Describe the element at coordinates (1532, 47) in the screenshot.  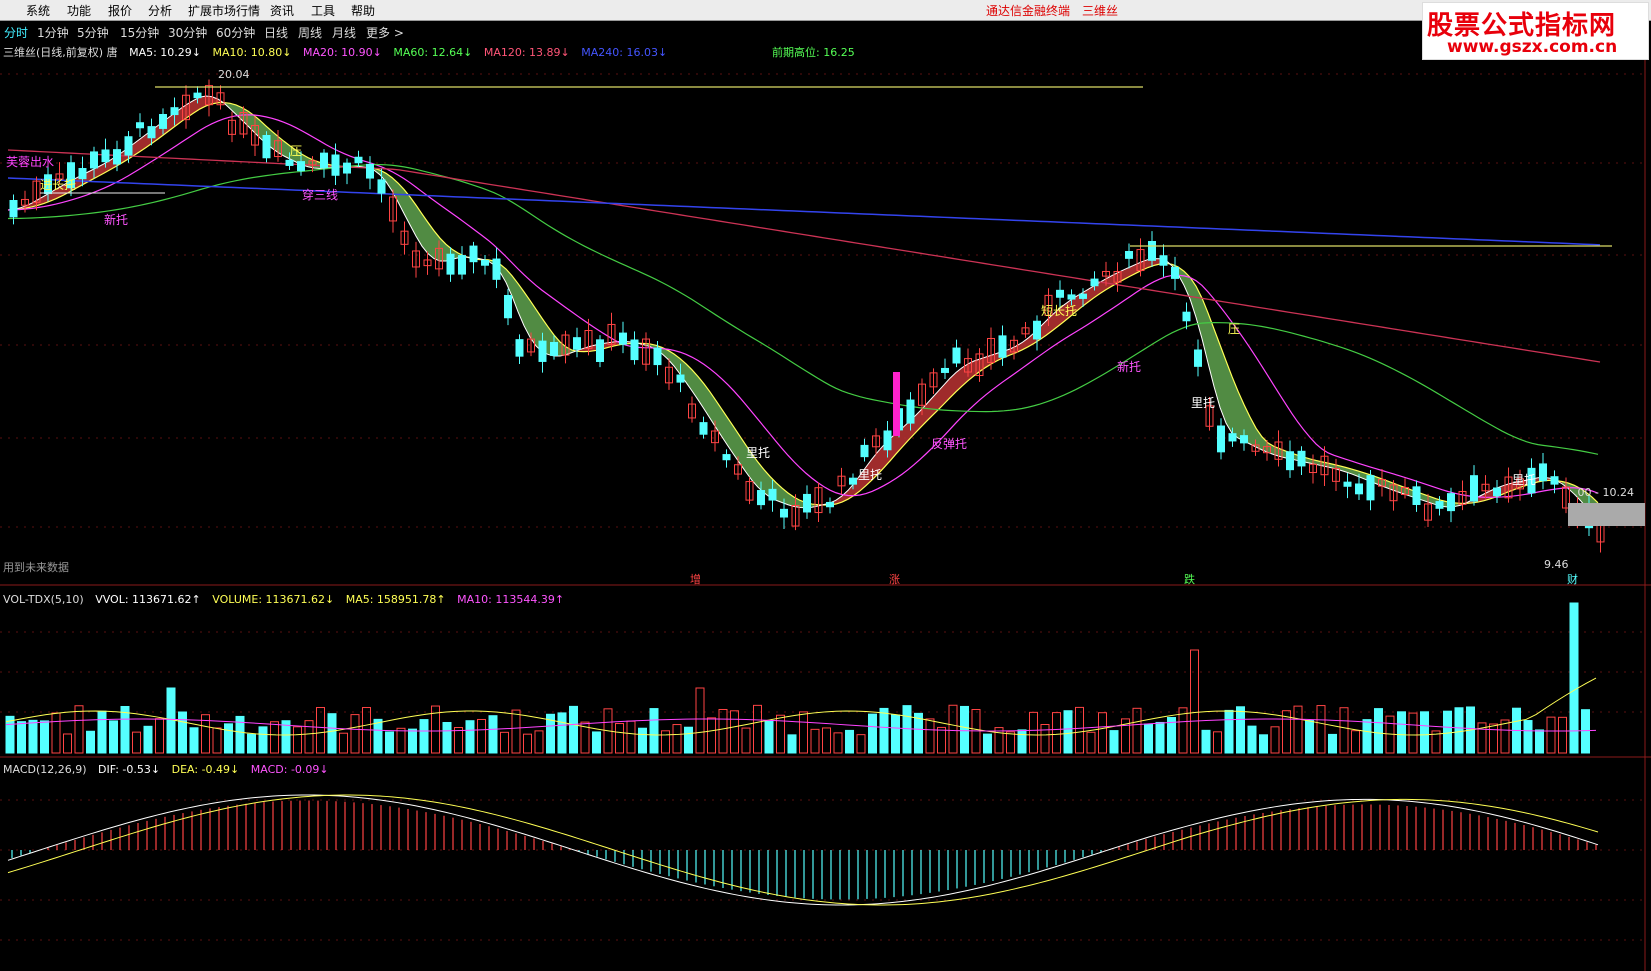
I see `logo-url: www.gszx.com.cn` at that location.